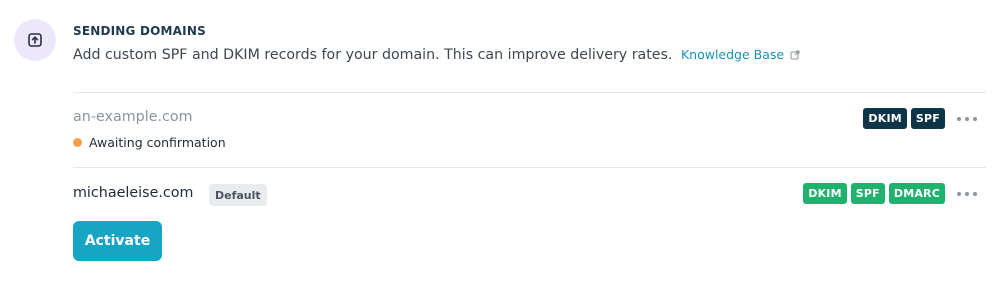 This screenshot has width=1006, height=295. What do you see at coordinates (238, 195) in the screenshot?
I see `default-tag: Default` at bounding box center [238, 195].